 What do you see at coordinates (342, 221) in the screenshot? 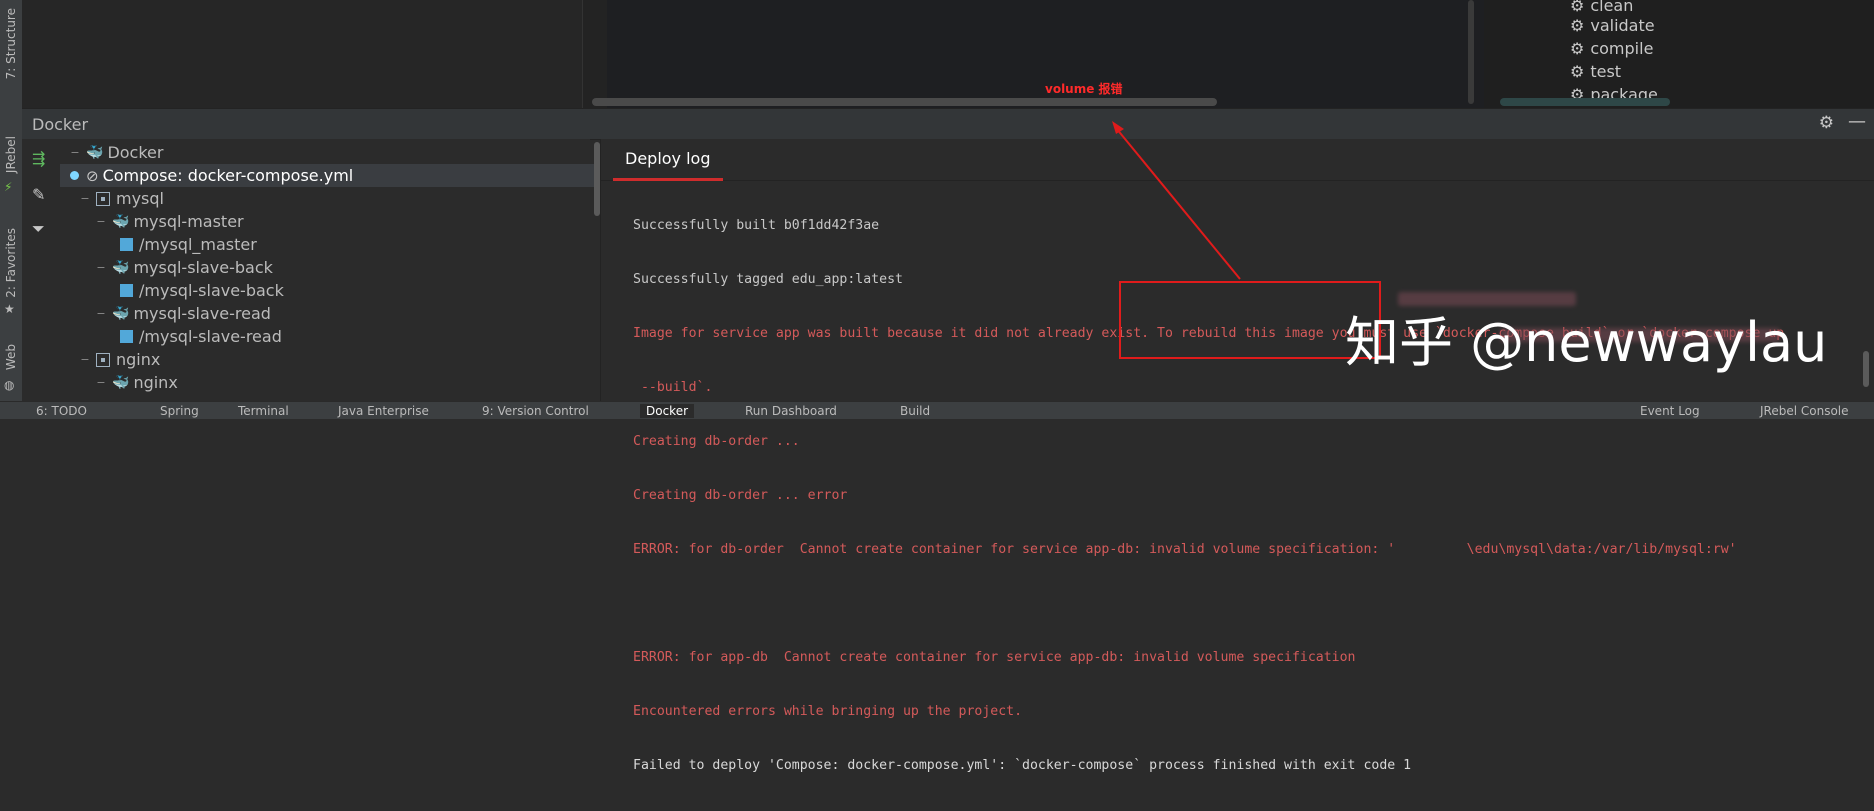
I see `tree-node-mysql-master: − 🐳 mysql-master` at bounding box center [342, 221].